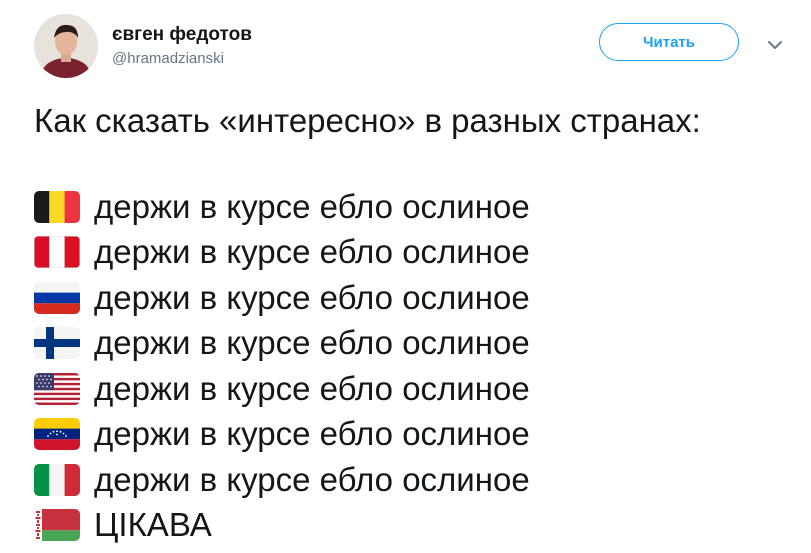 The height and width of the screenshot is (553, 811). Describe the element at coordinates (57, 479) in the screenshot. I see `italy-flag-icon` at that location.